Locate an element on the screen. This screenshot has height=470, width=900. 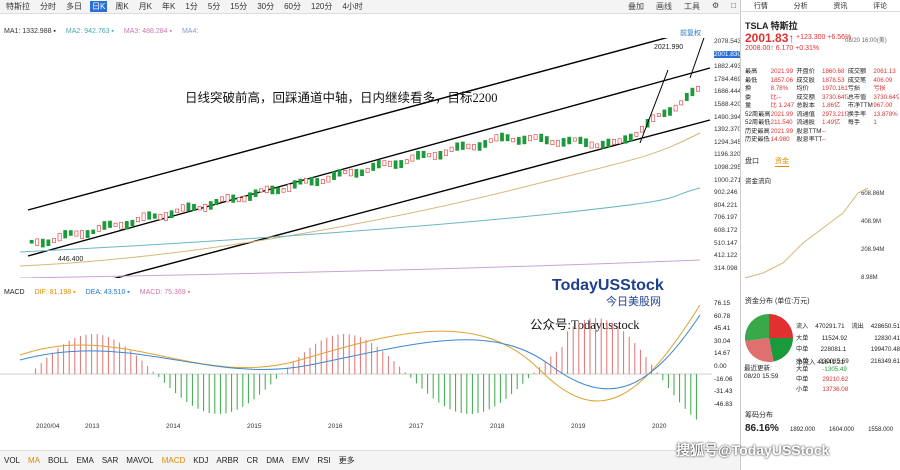
dist-pct: 86.16% is located at coordinates (762, 428).